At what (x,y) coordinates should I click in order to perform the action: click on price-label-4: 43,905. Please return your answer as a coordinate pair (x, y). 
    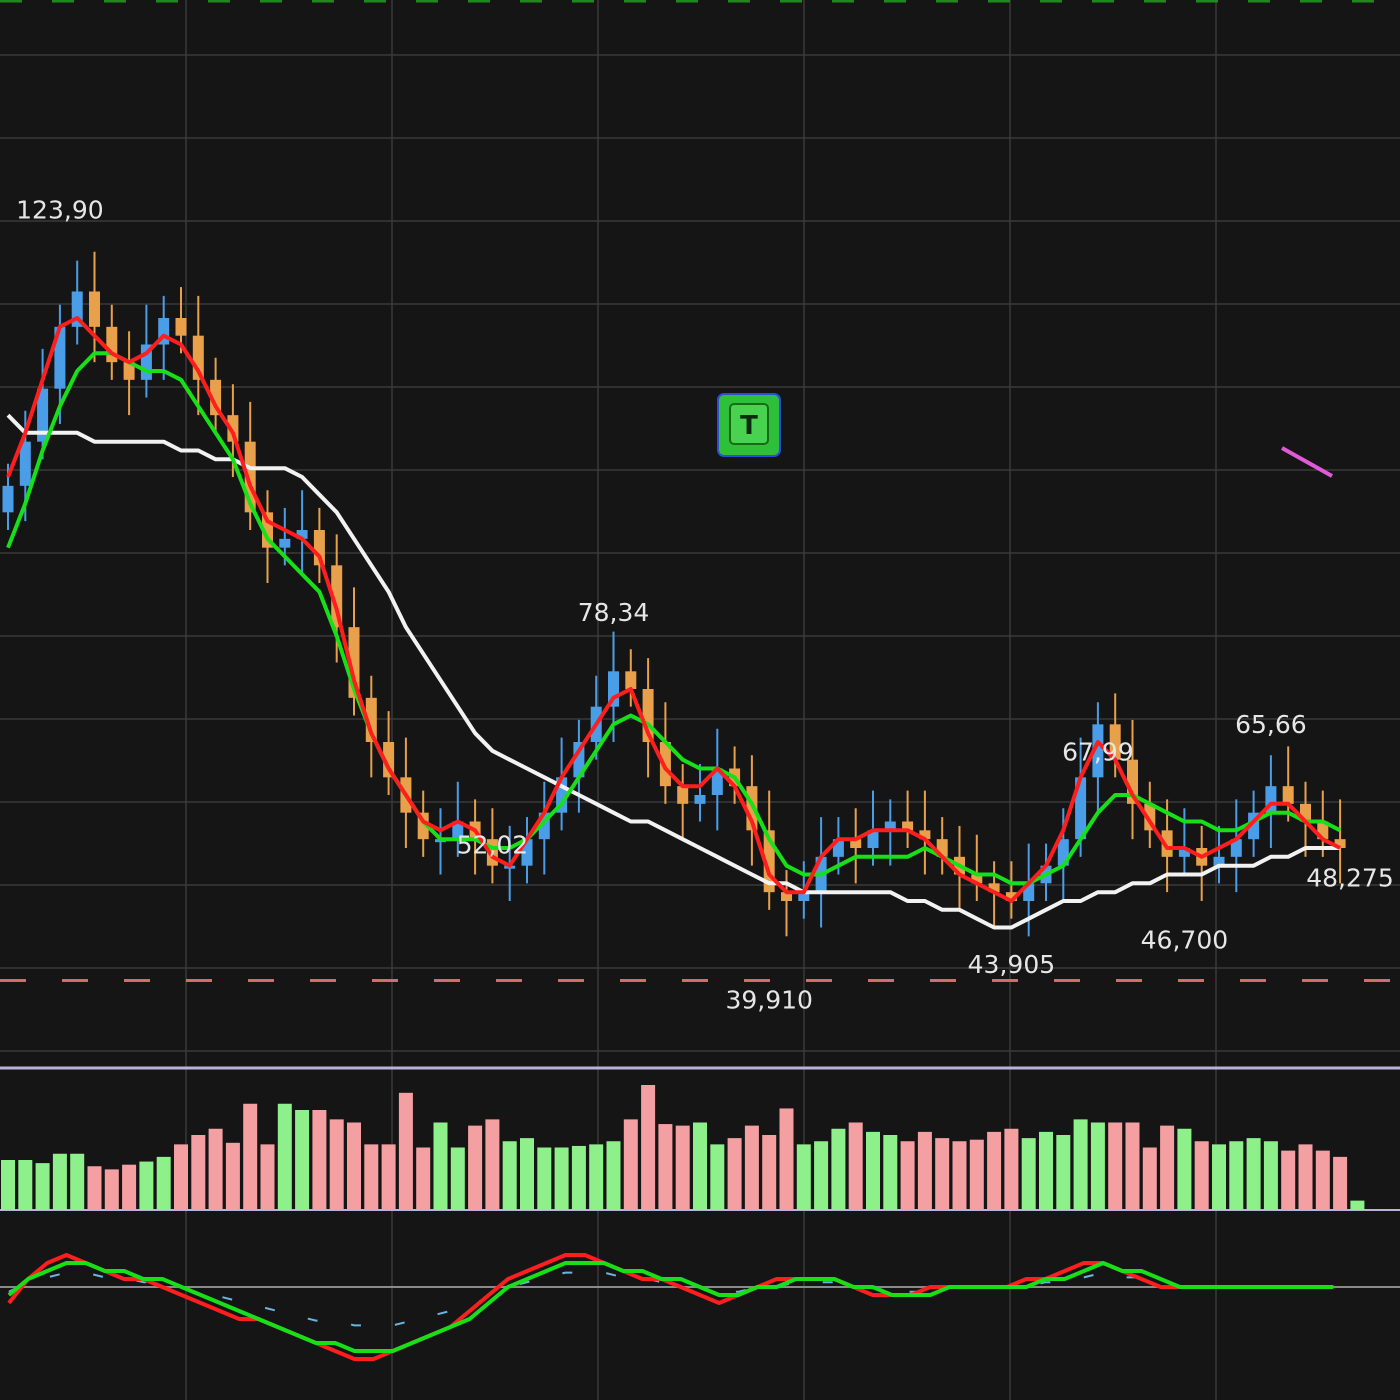
    Looking at the image, I should click on (1011, 964).